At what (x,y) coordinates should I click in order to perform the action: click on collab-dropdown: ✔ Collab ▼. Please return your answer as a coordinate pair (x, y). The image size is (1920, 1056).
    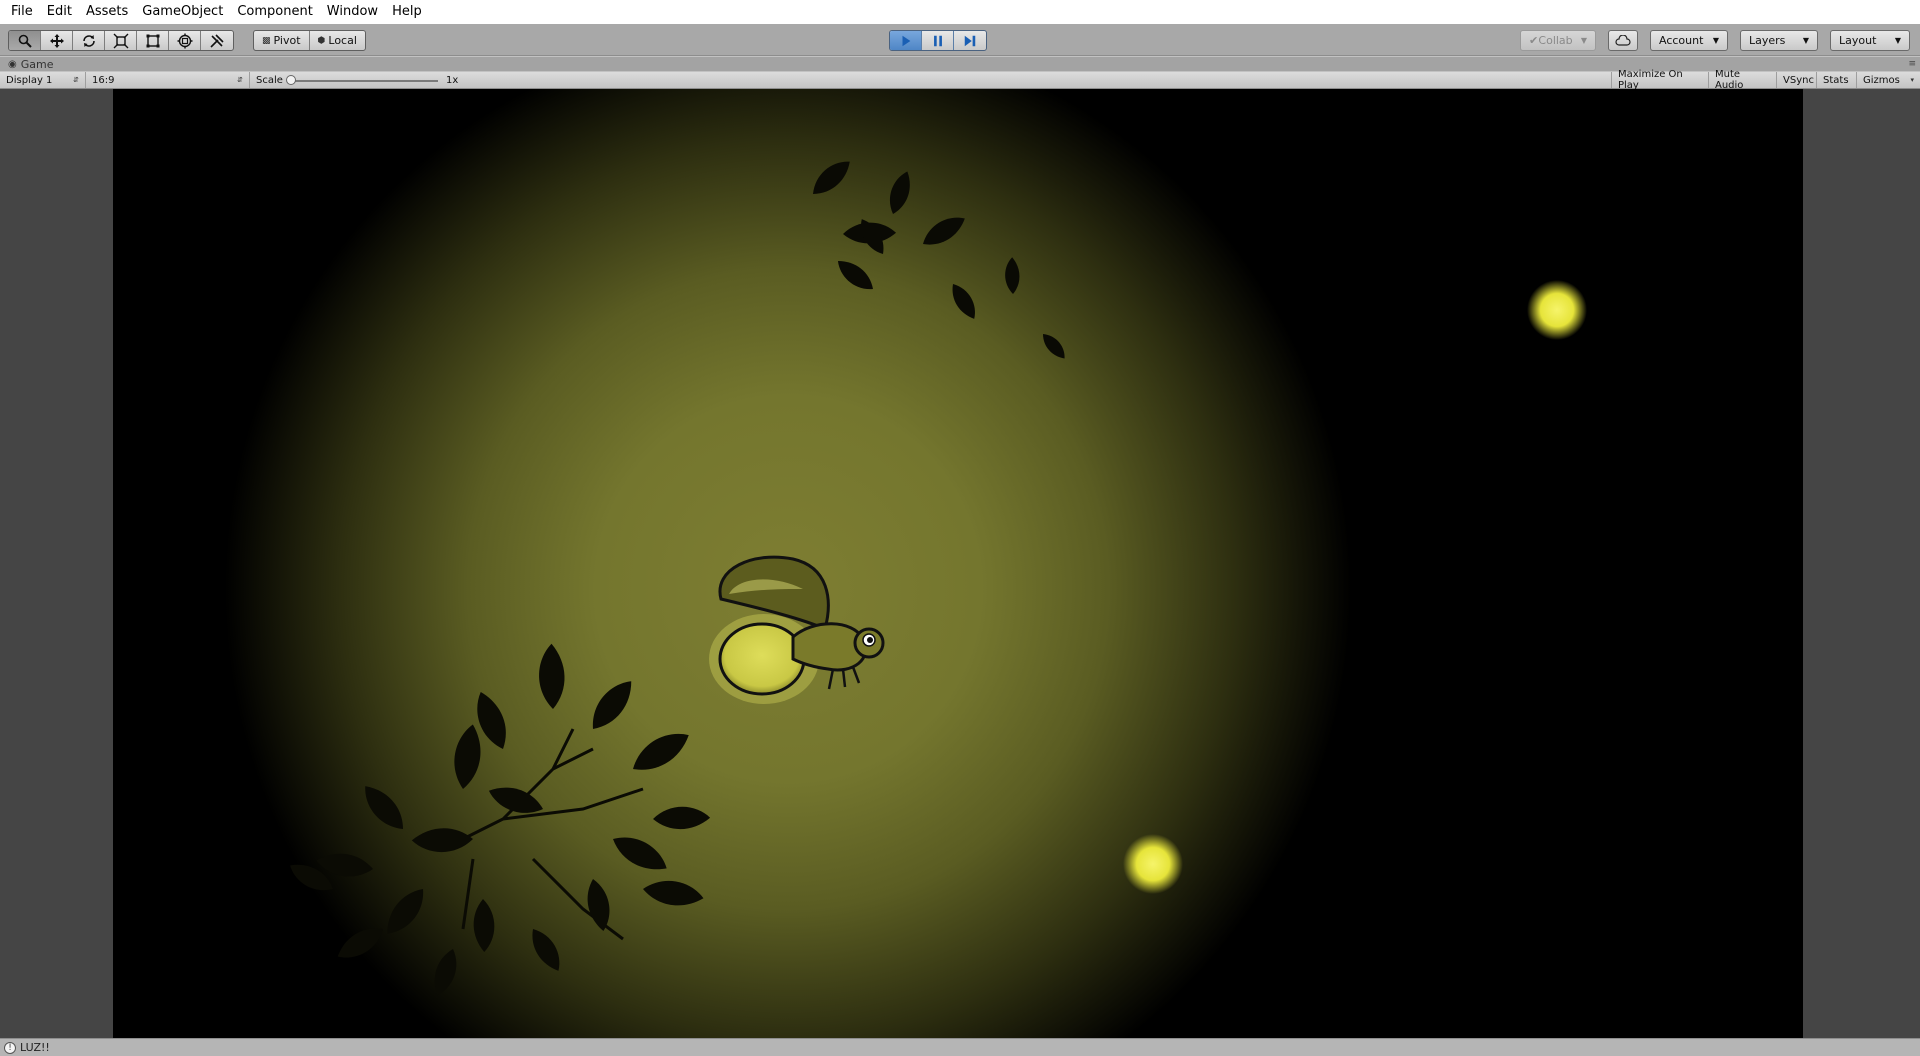
    Looking at the image, I should click on (1558, 40).